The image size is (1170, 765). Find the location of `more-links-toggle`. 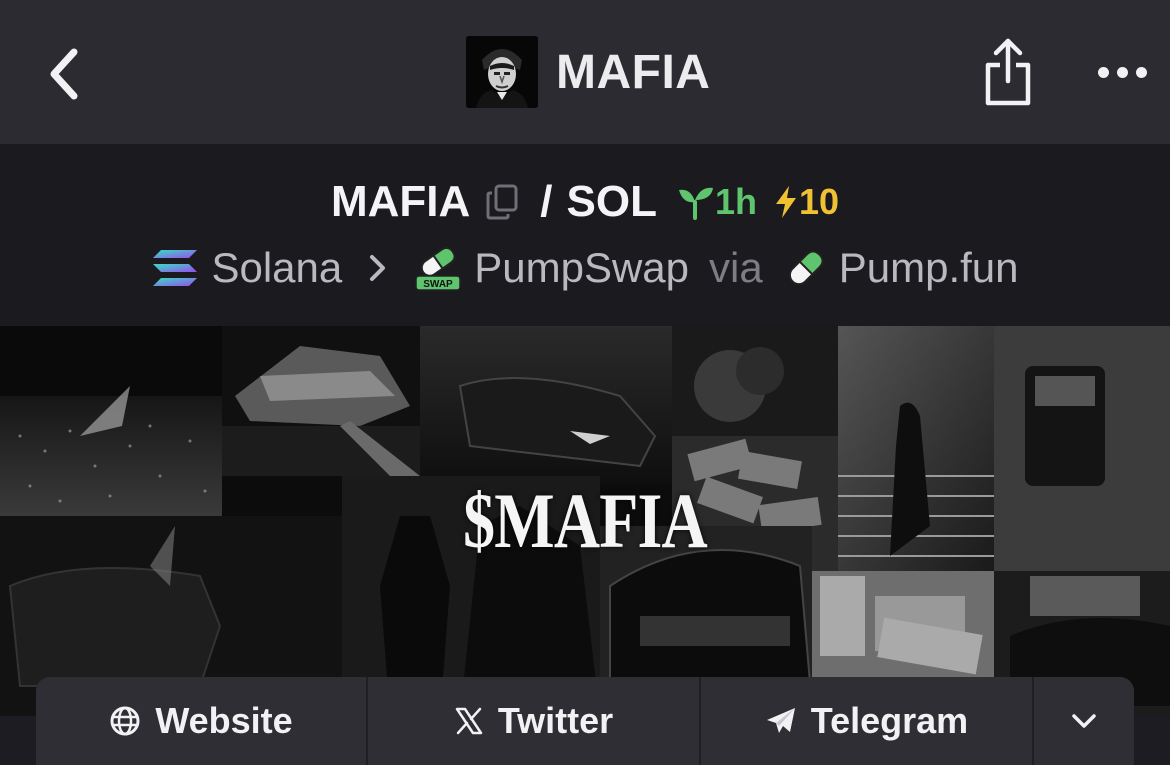

more-links-toggle is located at coordinates (1084, 721).